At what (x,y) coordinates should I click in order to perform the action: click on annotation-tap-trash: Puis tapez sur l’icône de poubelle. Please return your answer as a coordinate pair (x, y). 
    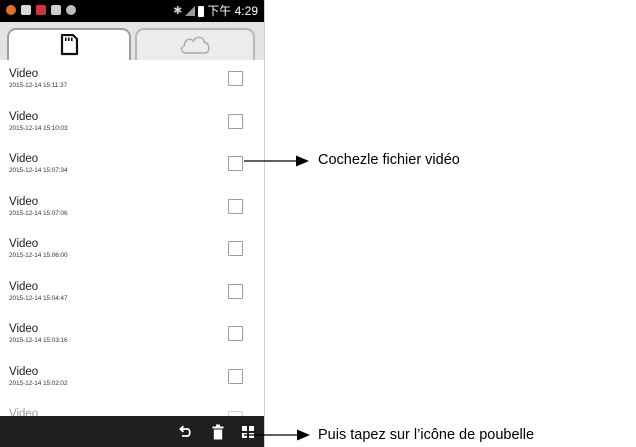
    Looking at the image, I should click on (426, 435).